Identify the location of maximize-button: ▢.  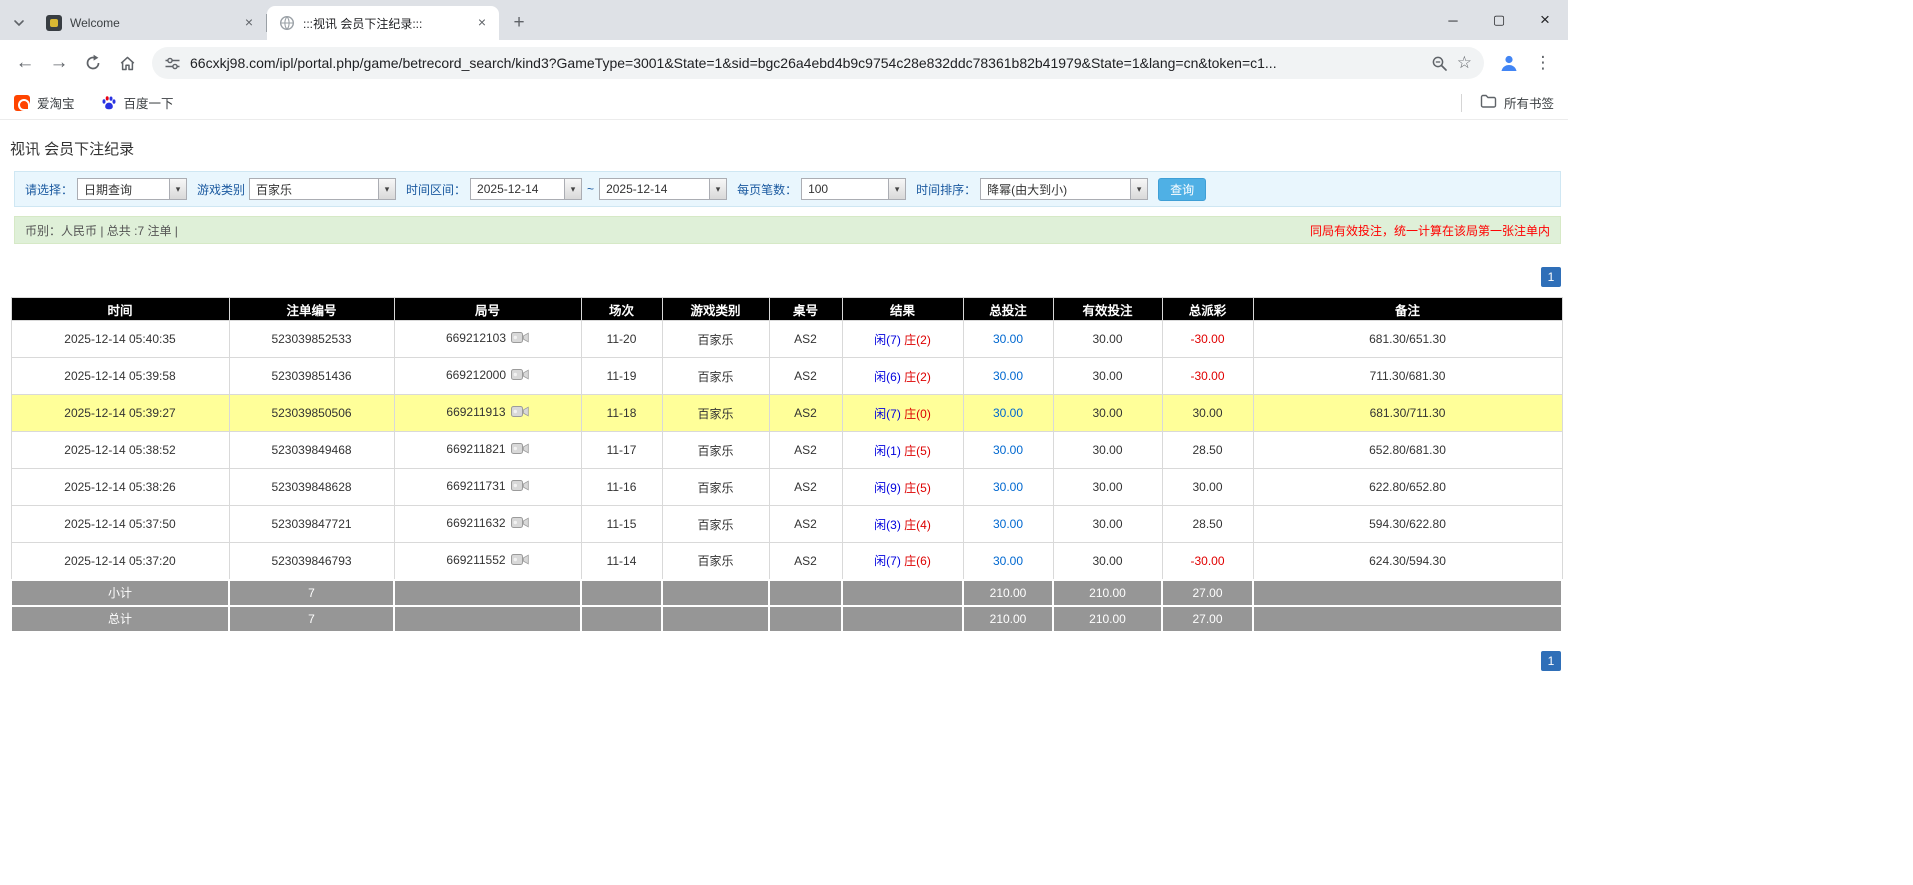
(1499, 20).